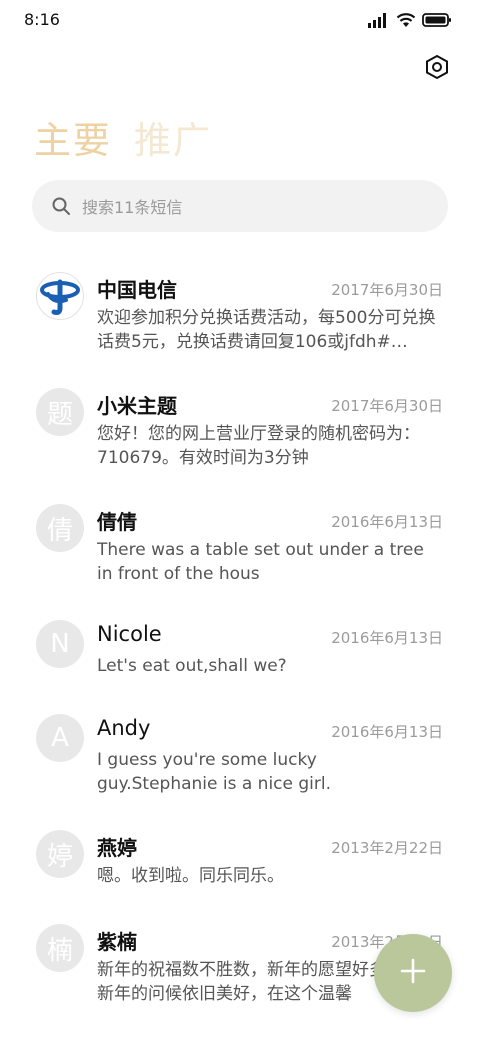 The image size is (480, 1040). I want to click on sender-name: 小米主题, so click(137, 406).